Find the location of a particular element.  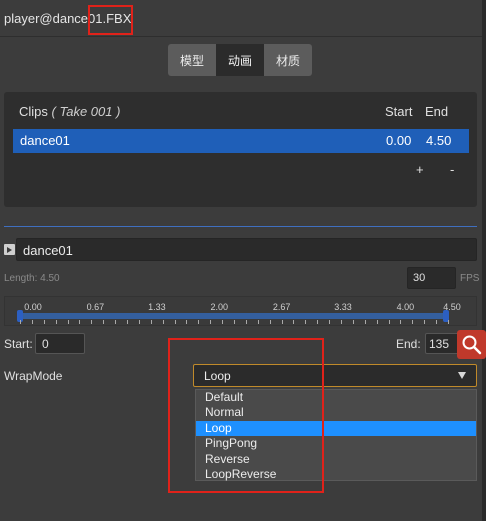

magnifier-icon is located at coordinates (472, 345).